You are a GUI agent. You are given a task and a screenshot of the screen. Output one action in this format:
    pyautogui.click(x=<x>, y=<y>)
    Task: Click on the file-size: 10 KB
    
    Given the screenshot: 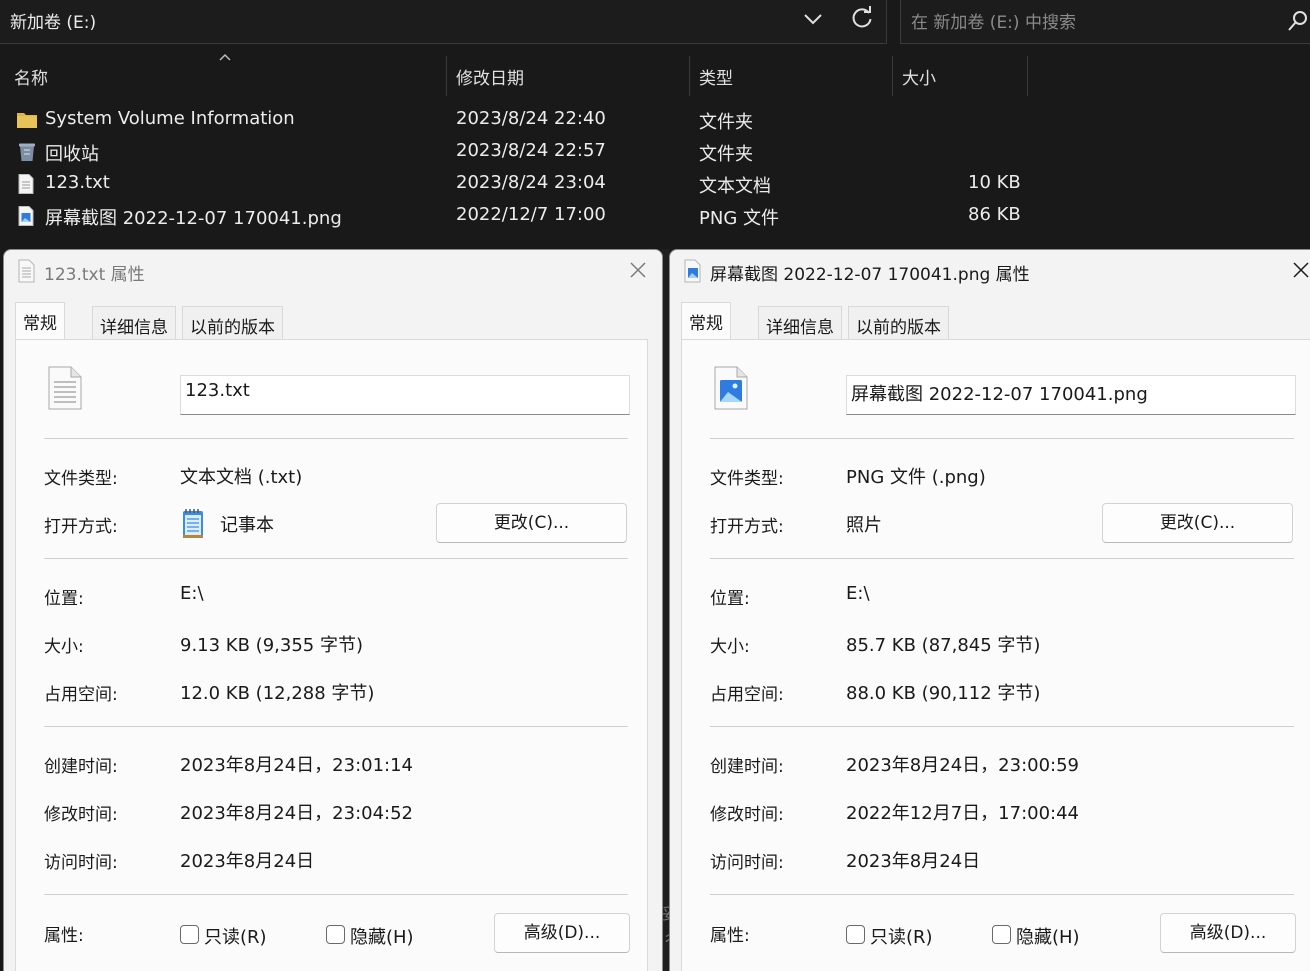 What is the action you would take?
    pyautogui.click(x=994, y=182)
    